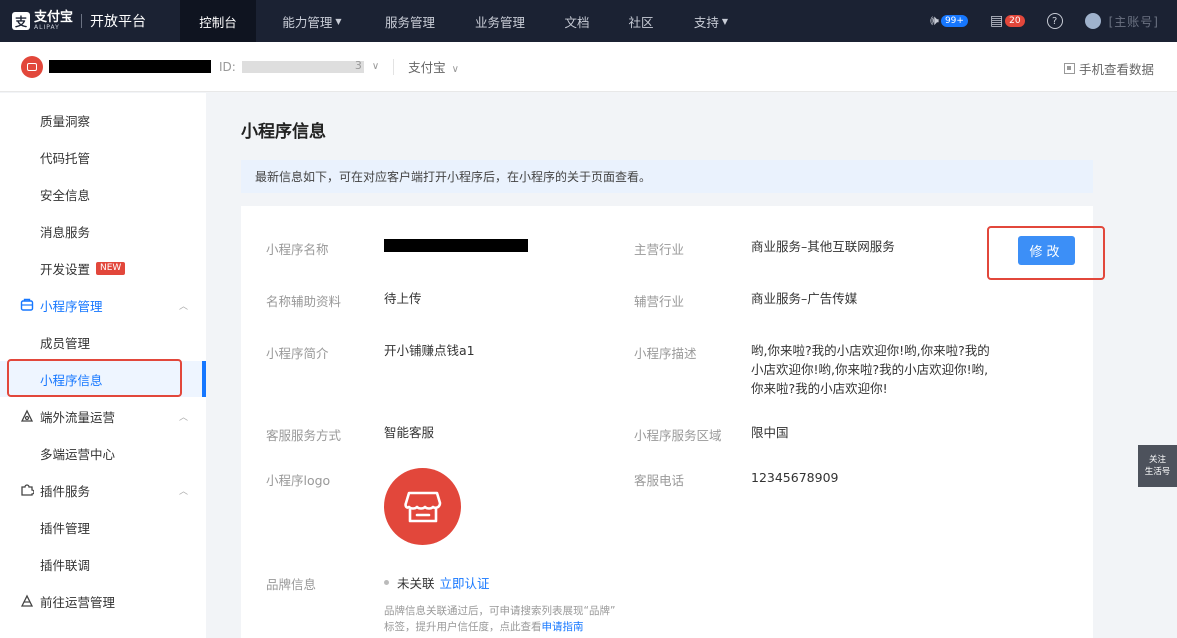 Image resolution: width=1177 pixels, height=638 pixels. I want to click on sidebar-item-miniapp-info: 小程序信息, so click(103, 379).